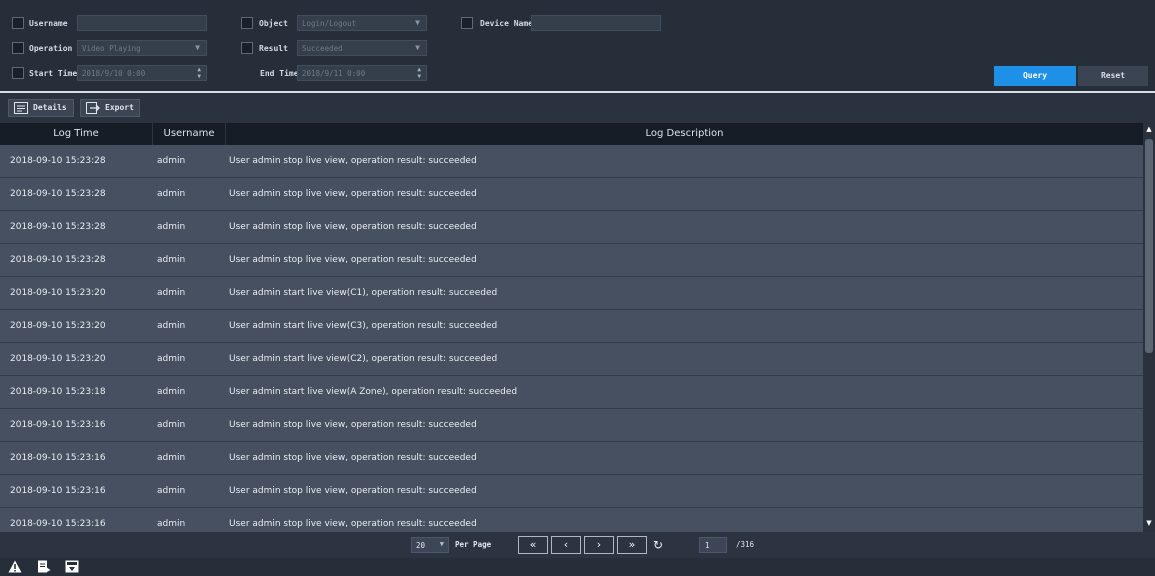 The height and width of the screenshot is (576, 1155). Describe the element at coordinates (51, 48) in the screenshot. I see `operation-label: Operation` at that location.